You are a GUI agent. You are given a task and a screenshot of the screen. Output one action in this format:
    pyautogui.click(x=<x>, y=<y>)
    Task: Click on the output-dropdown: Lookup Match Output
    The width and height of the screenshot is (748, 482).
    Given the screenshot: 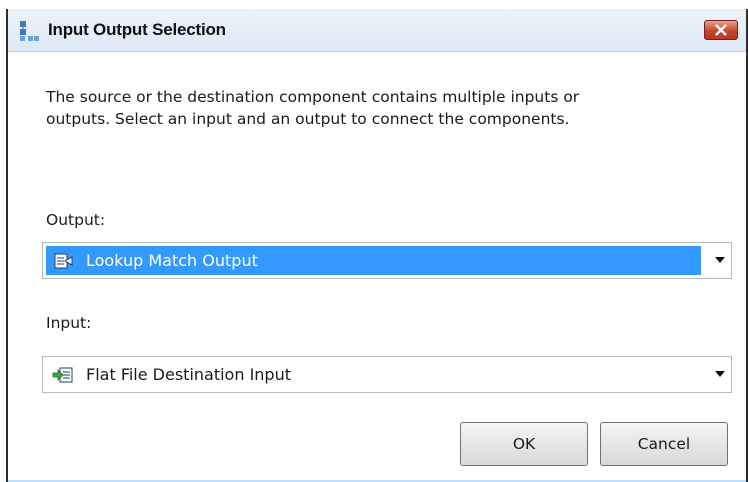 What is the action you would take?
    pyautogui.click(x=387, y=260)
    